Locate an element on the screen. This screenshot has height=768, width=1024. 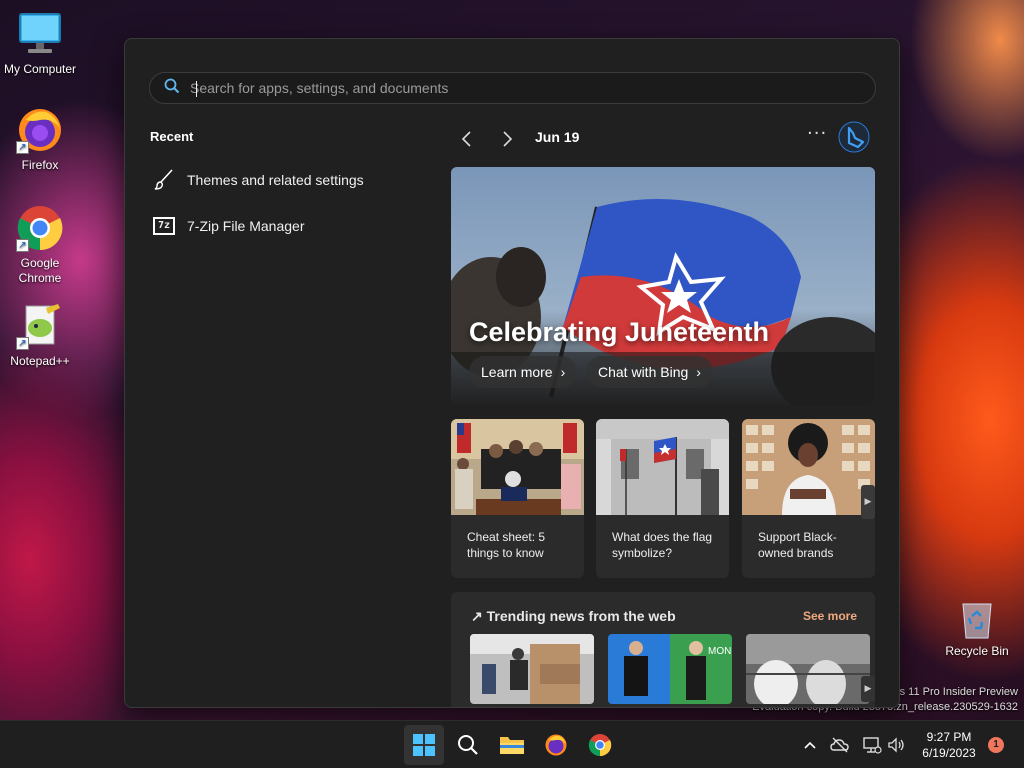
next-day-button is located at coordinates (507, 139).